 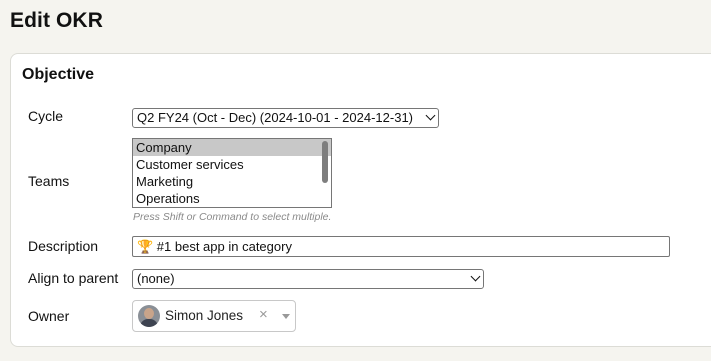 What do you see at coordinates (308, 279) in the screenshot?
I see `align-to-parent-select: (none)` at bounding box center [308, 279].